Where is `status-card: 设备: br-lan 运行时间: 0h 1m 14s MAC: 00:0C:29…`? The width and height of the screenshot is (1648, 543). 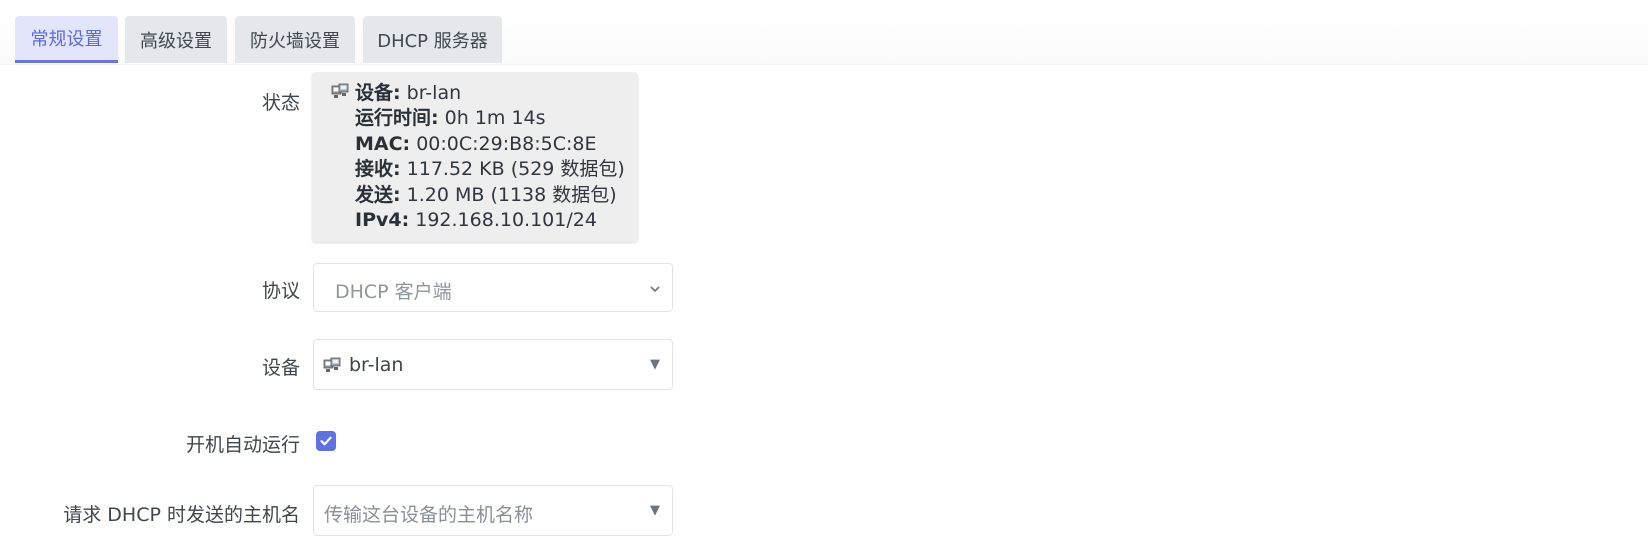 status-card: 设备: br-lan 运行时间: 0h 1m 14s MAC: 00:0C:29… is located at coordinates (475, 157).